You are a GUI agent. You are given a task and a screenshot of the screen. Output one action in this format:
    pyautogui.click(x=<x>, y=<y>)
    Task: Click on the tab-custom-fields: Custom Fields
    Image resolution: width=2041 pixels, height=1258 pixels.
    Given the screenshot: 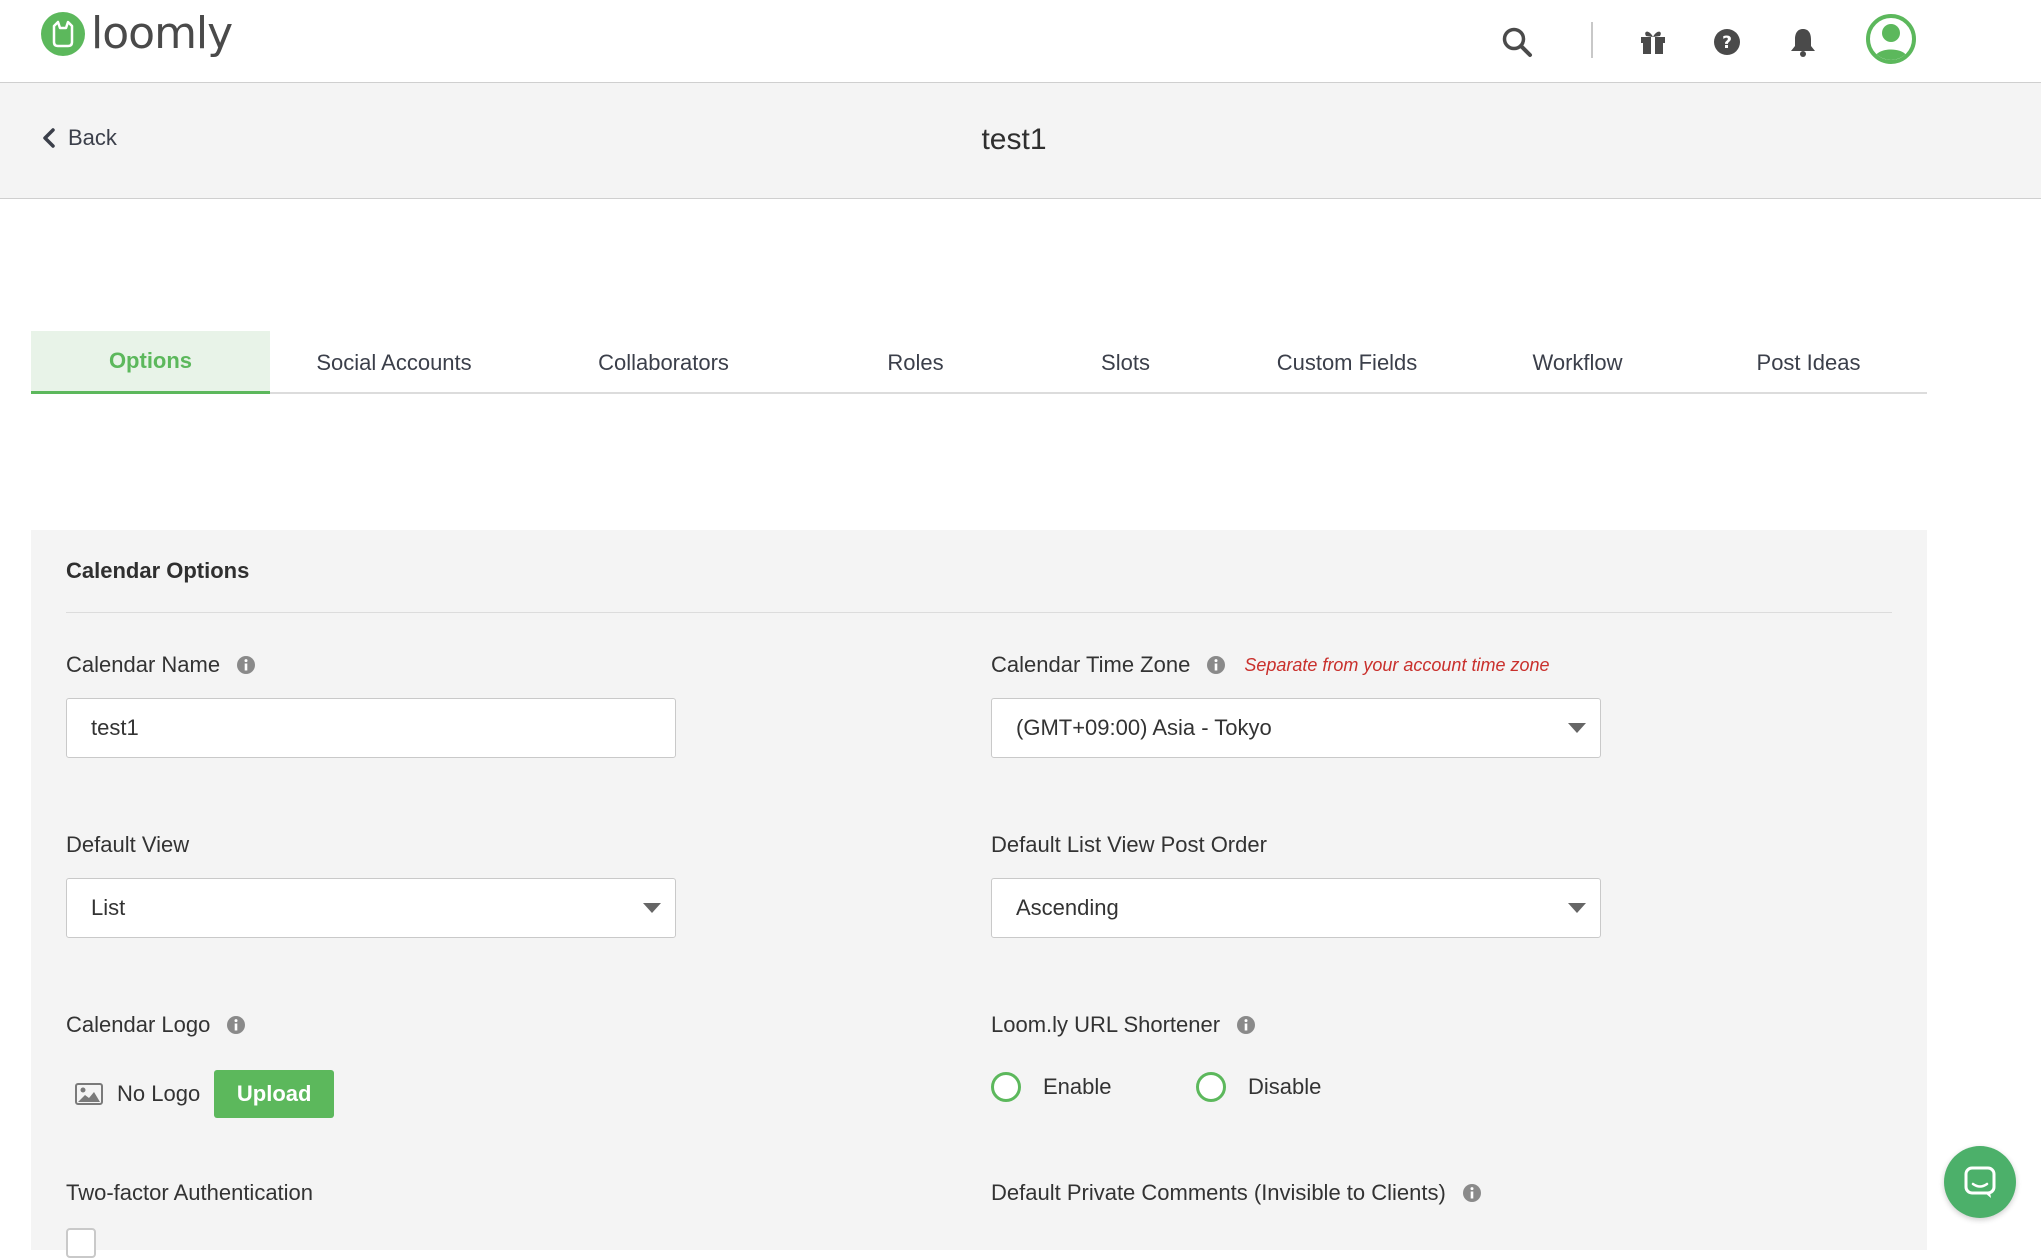 What is the action you would take?
    pyautogui.click(x=1347, y=362)
    